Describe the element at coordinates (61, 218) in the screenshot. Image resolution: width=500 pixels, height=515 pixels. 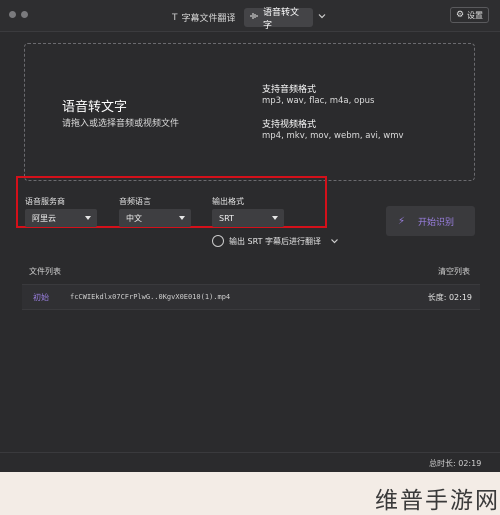
I see `provider-select: 阿里云` at that location.